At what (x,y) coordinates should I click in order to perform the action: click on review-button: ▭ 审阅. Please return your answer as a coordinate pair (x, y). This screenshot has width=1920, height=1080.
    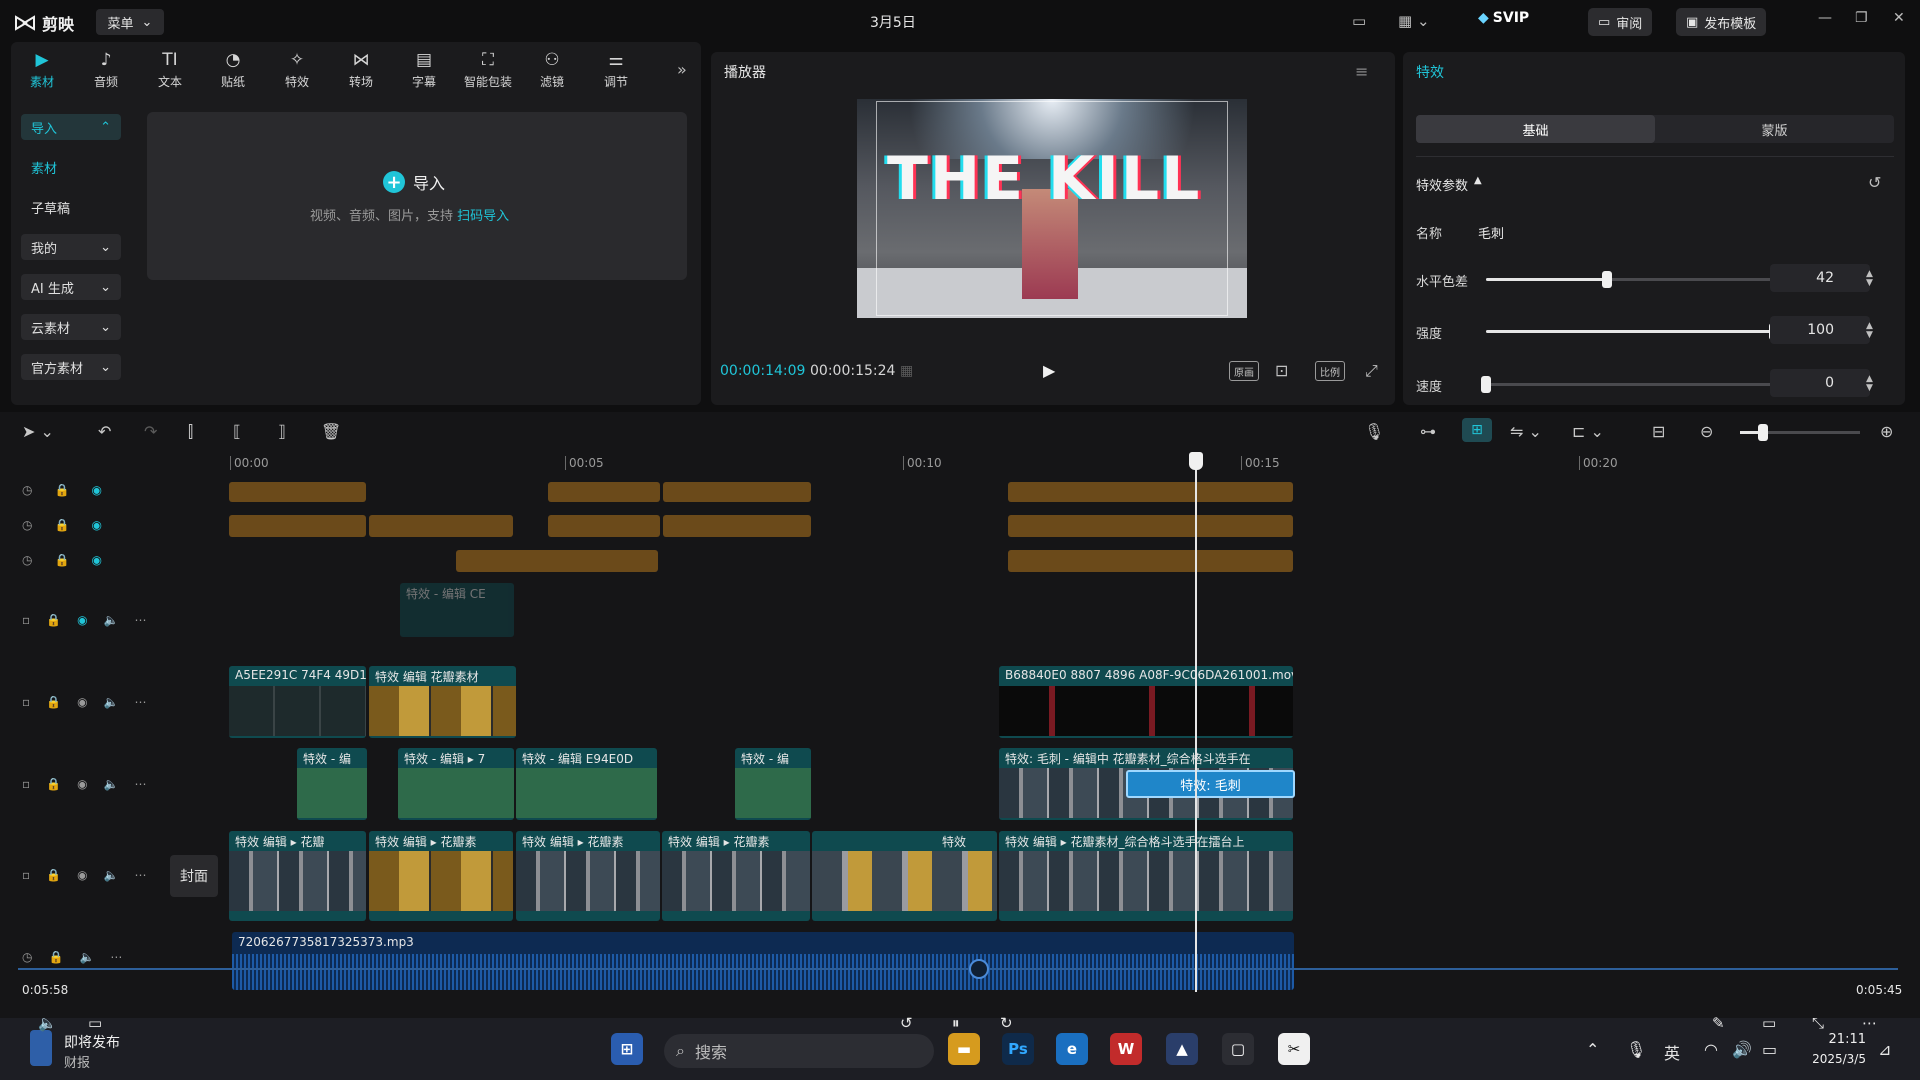
    Looking at the image, I should click on (1620, 22).